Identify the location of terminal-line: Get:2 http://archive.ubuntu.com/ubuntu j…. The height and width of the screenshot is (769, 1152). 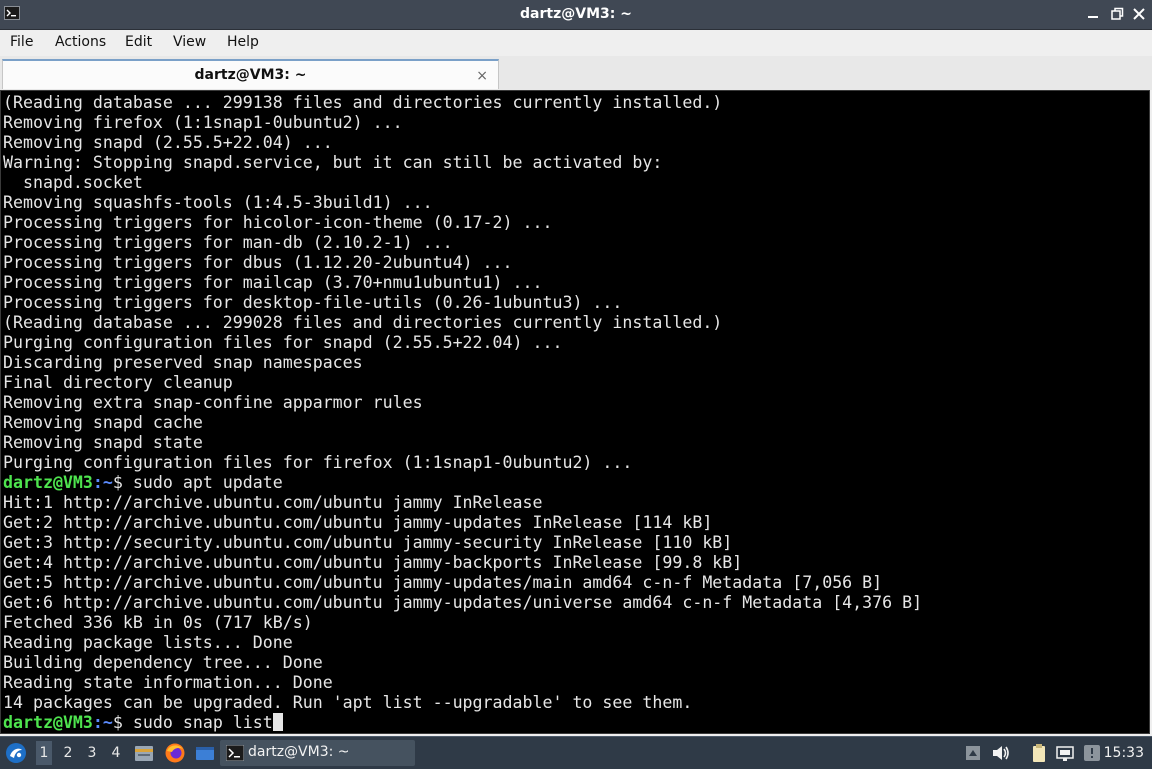
(358, 522).